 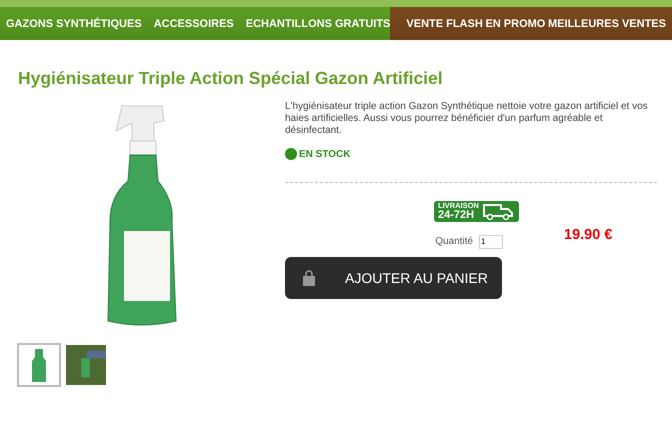 What do you see at coordinates (454, 241) in the screenshot?
I see `quantity-label: Quantité` at bounding box center [454, 241].